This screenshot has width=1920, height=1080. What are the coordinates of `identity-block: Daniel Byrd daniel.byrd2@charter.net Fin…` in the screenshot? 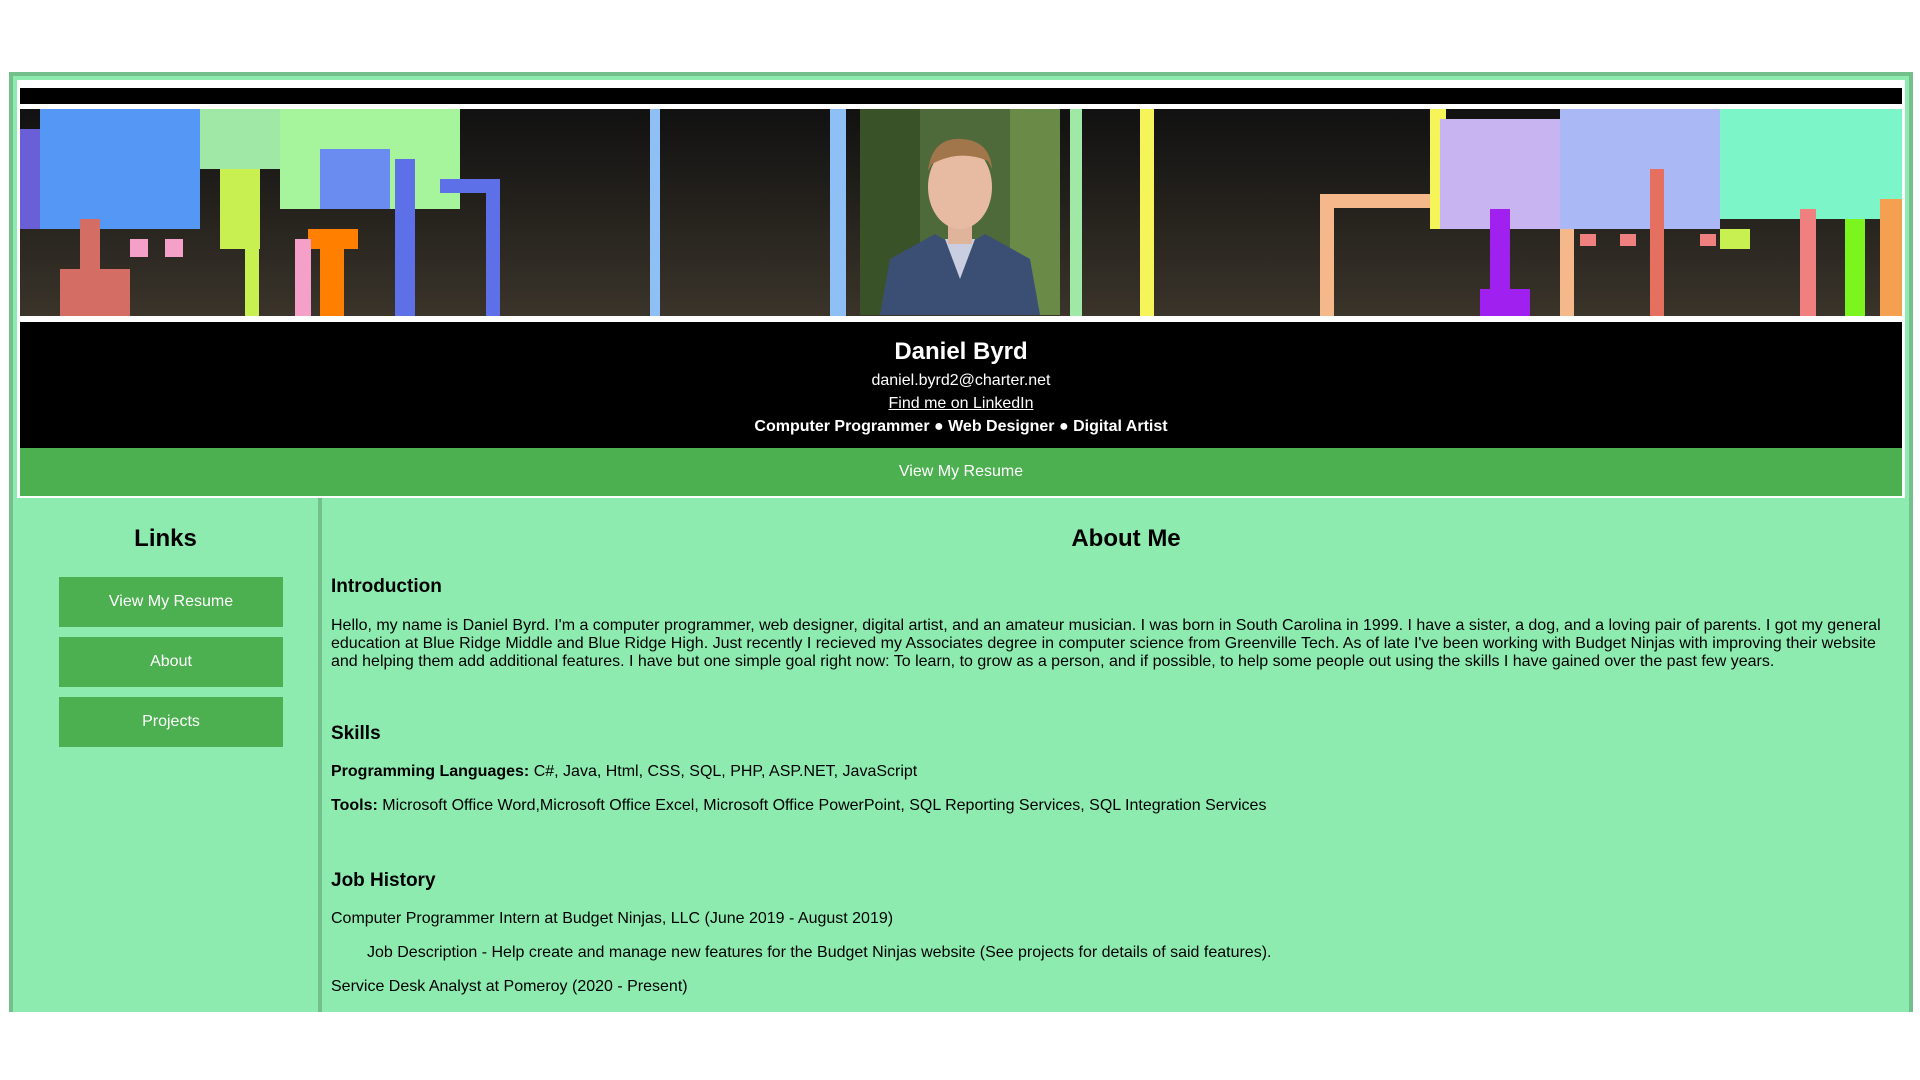 It's located at (961, 385).